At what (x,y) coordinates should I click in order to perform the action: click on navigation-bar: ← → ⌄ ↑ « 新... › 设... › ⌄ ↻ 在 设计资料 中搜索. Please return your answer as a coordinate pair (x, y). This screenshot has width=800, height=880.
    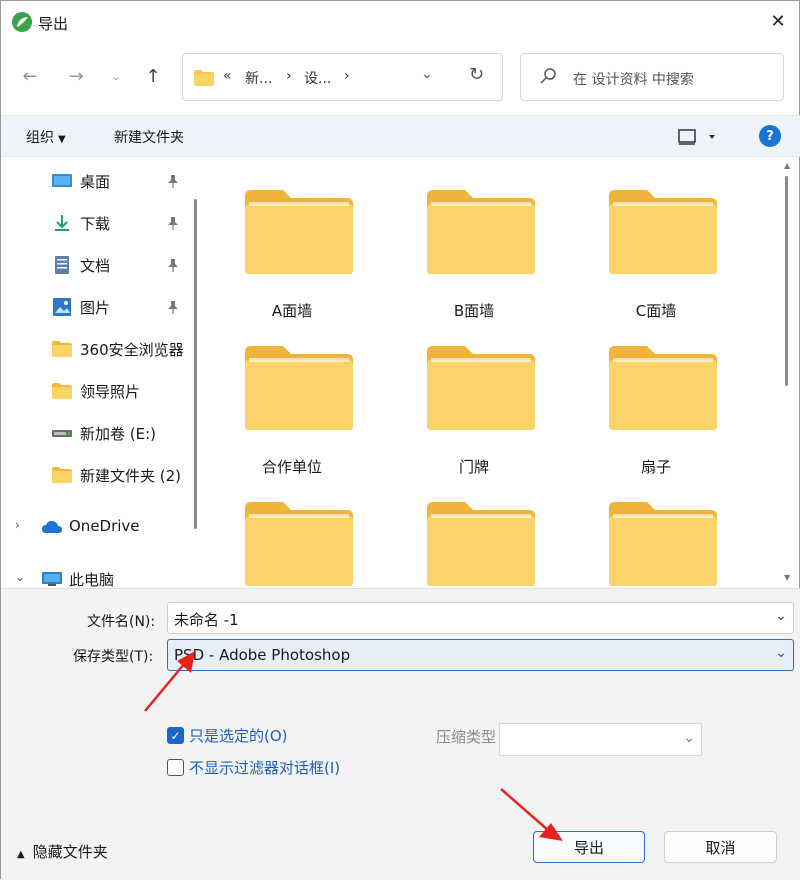
    Looking at the image, I should click on (400, 78).